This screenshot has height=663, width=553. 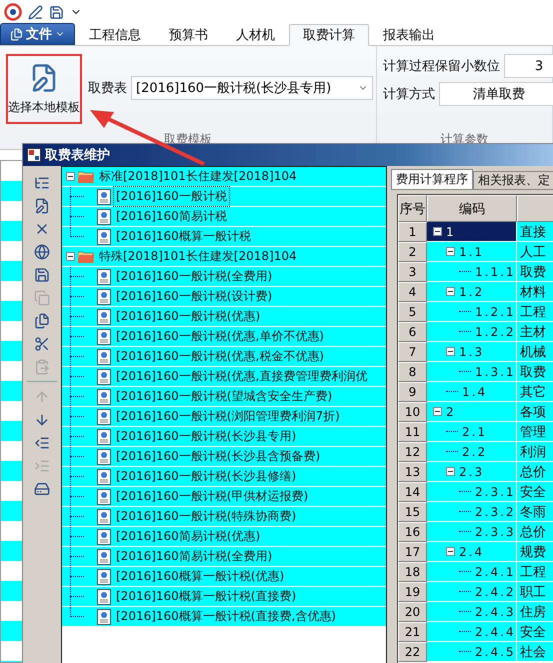 I want to click on method-label: 计算方式, so click(x=409, y=94).